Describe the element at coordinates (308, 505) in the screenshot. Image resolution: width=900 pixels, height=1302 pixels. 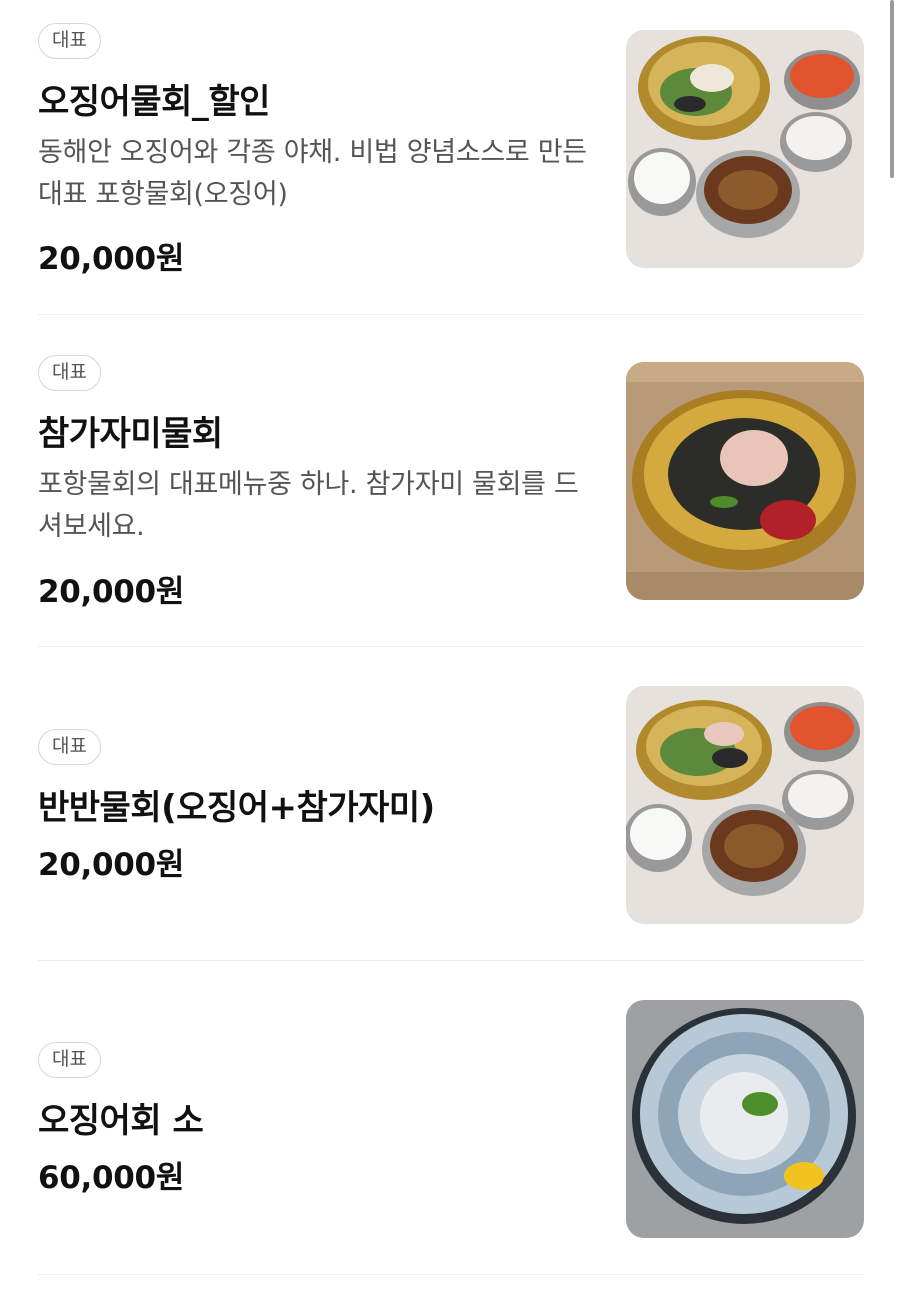
I see `menu-item-description: 포항물회의 대표메뉴중 하나. 참가자미 물회를 드셔보세요.` at that location.